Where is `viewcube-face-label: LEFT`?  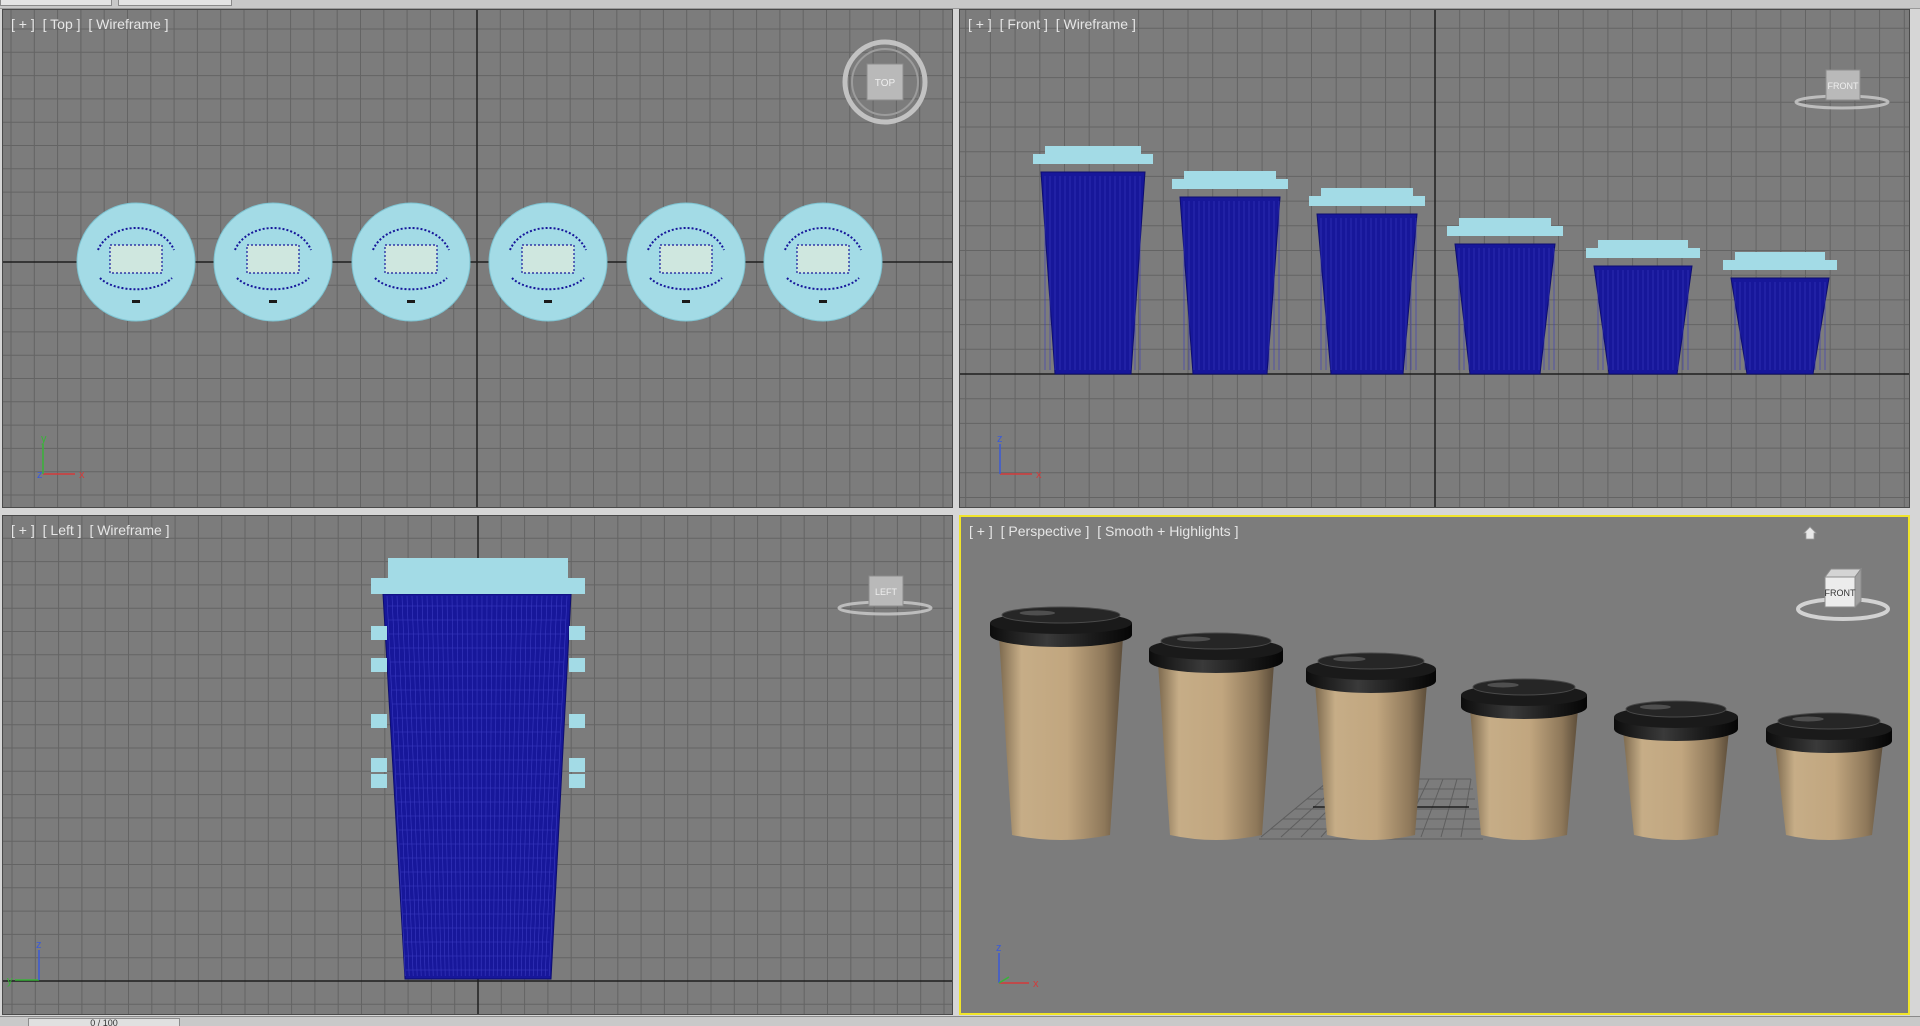 viewcube-face-label: LEFT is located at coordinates (886, 592).